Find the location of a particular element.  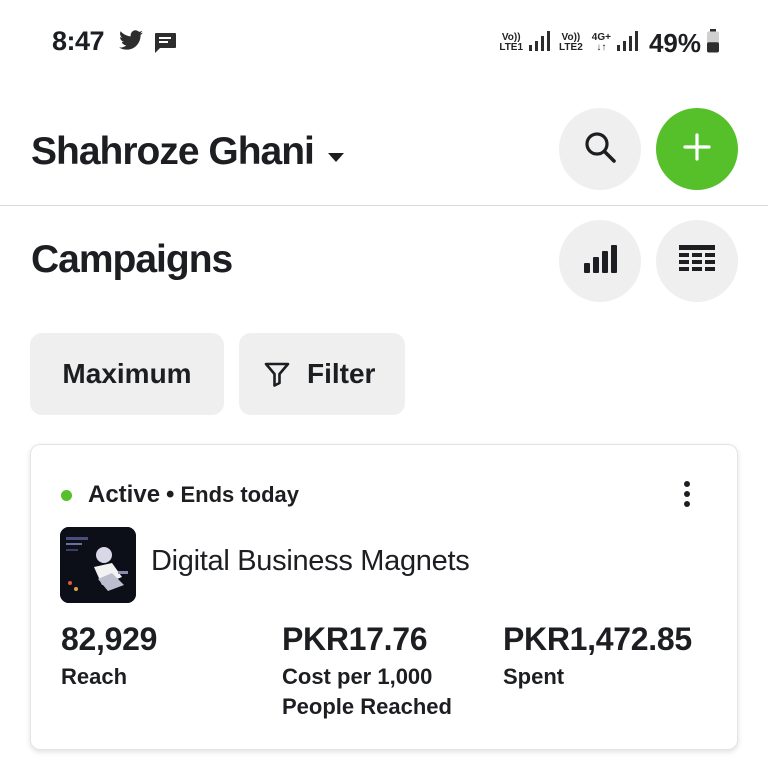

date-range-button: Maximum is located at coordinates (127, 374).